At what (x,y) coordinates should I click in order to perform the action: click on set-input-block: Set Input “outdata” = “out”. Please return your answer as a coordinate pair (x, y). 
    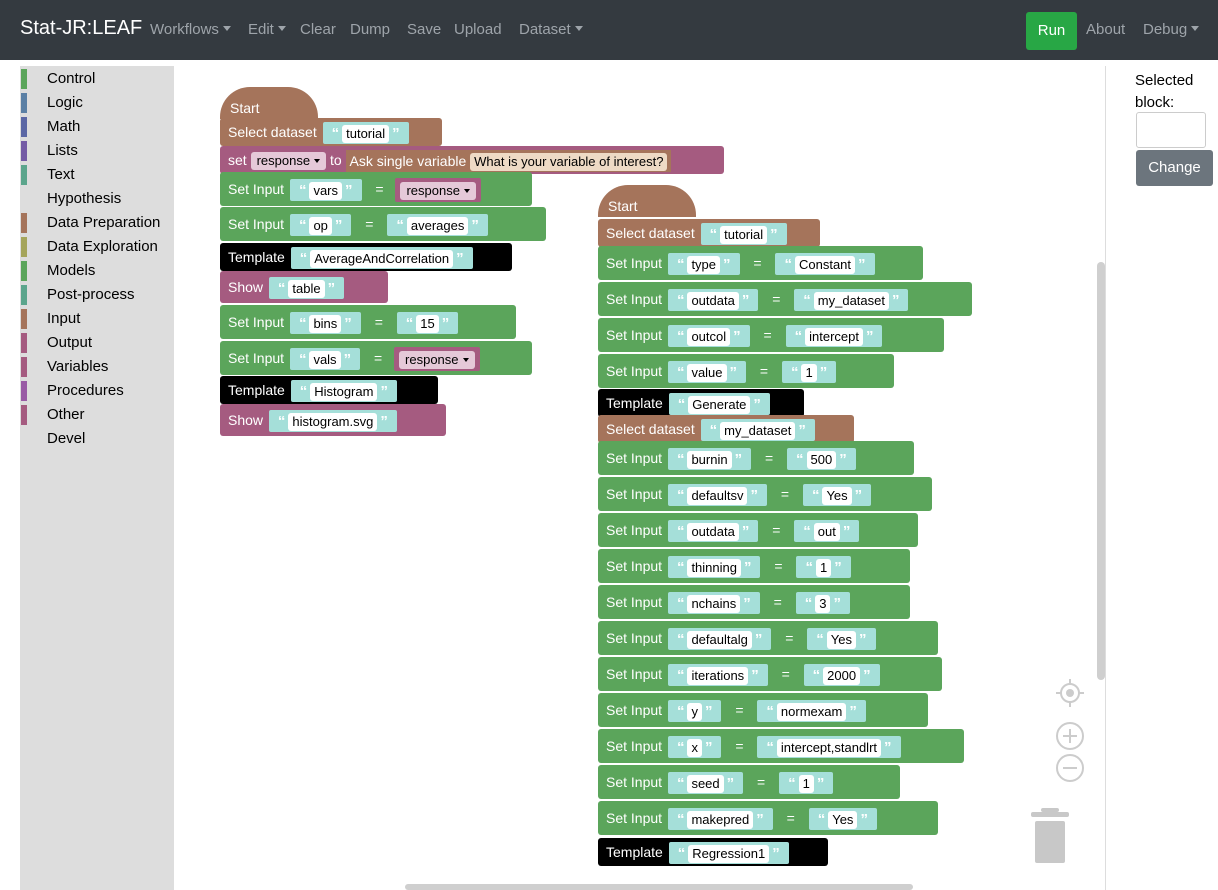
    Looking at the image, I should click on (758, 530).